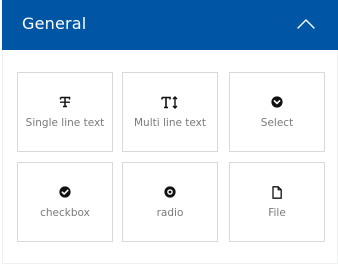 This screenshot has width=338, height=264. What do you see at coordinates (277, 202) in the screenshot?
I see `field-tile-file: File` at bounding box center [277, 202].